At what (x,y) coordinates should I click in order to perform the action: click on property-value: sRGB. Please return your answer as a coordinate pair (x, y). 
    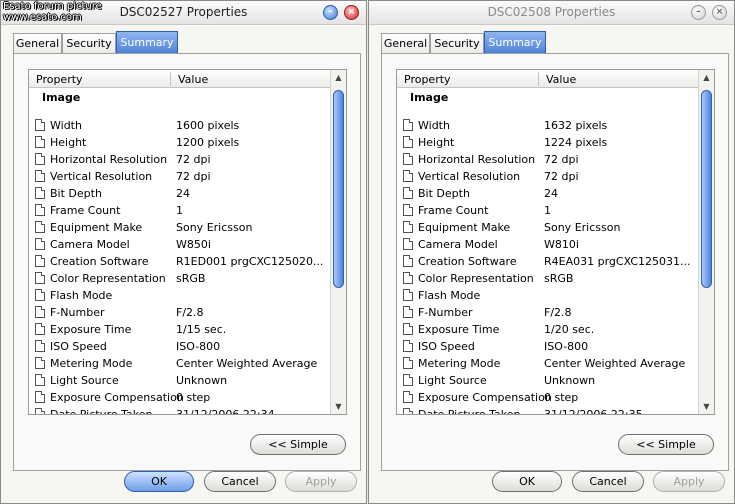
    Looking at the image, I should click on (559, 278).